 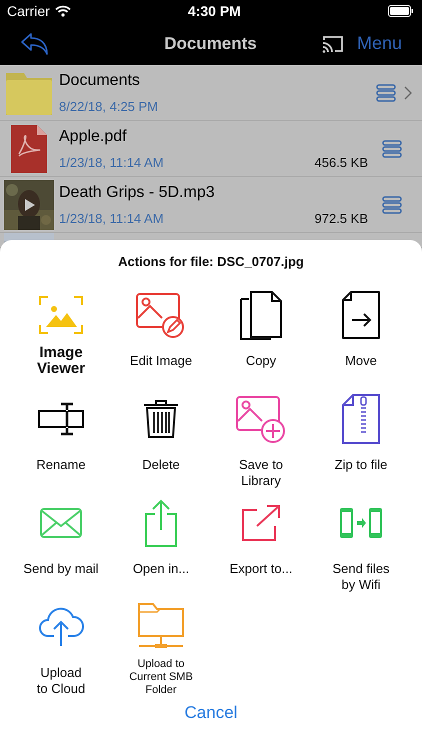 What do you see at coordinates (261, 523) in the screenshot?
I see `external-link-icon` at bounding box center [261, 523].